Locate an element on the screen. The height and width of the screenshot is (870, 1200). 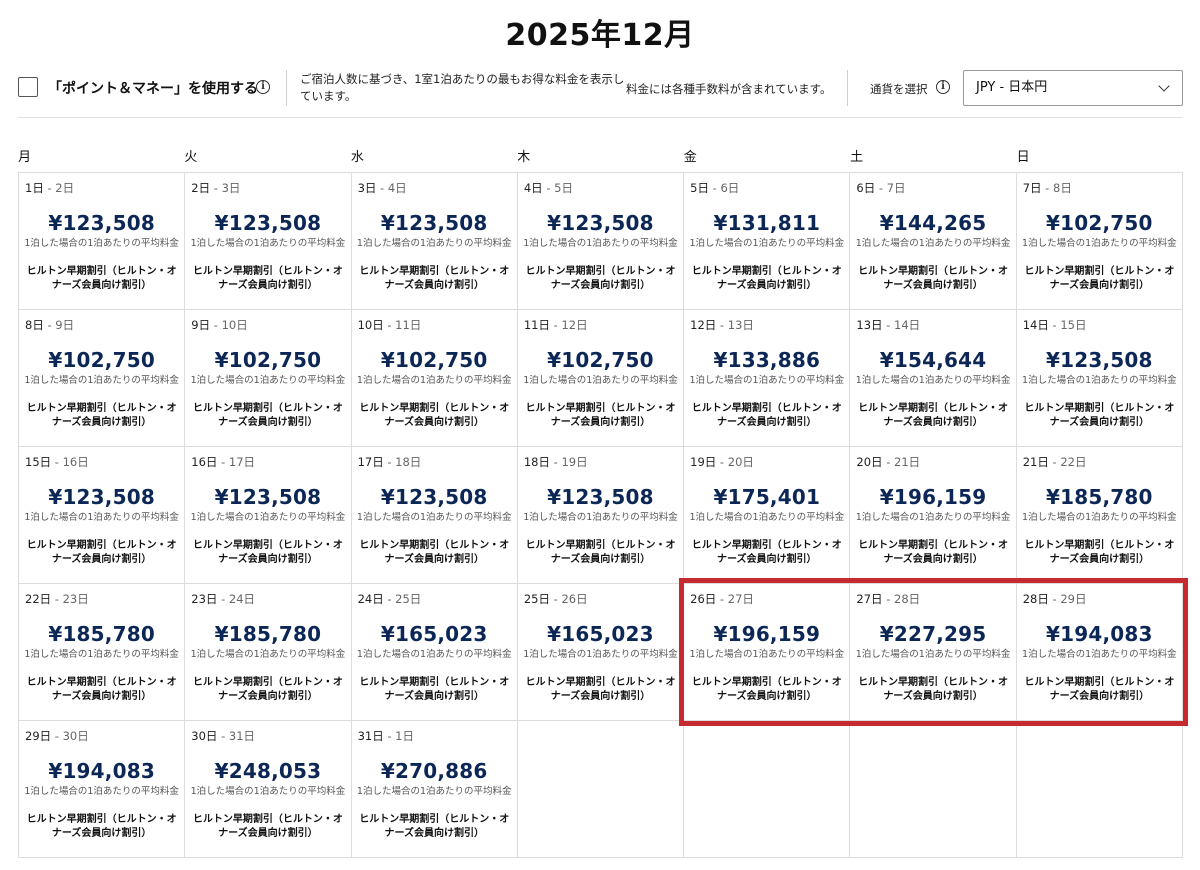
checkout-date: 9日 is located at coordinates (65, 325).